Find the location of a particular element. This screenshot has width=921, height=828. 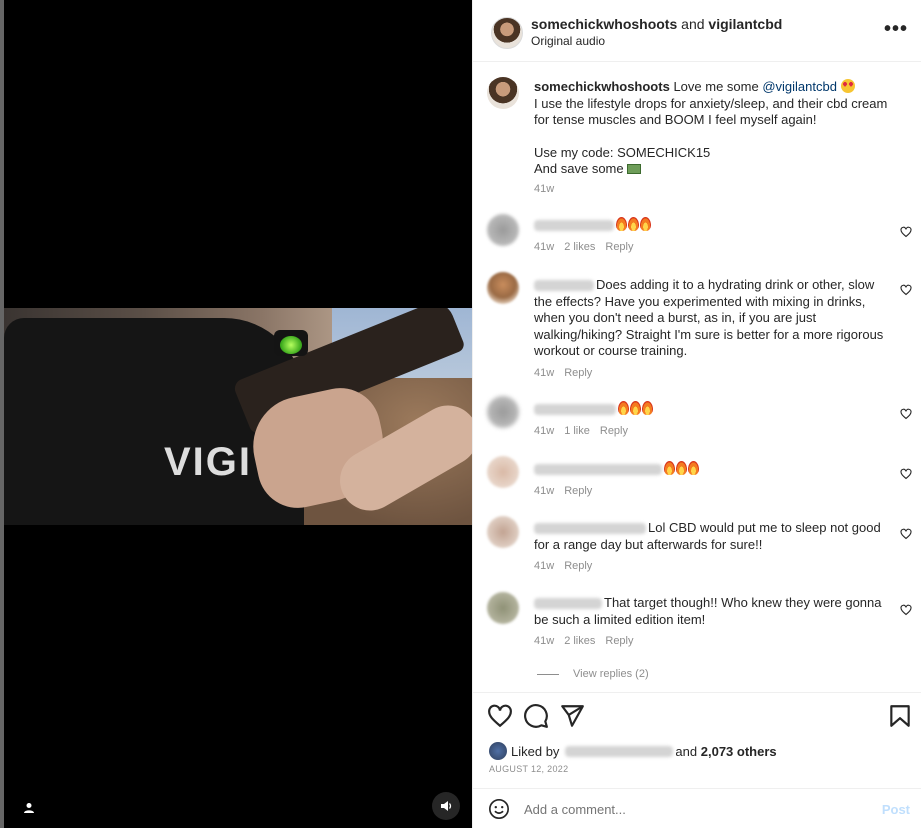

view-replies-button: View replies (2) is located at coordinates (593, 674).